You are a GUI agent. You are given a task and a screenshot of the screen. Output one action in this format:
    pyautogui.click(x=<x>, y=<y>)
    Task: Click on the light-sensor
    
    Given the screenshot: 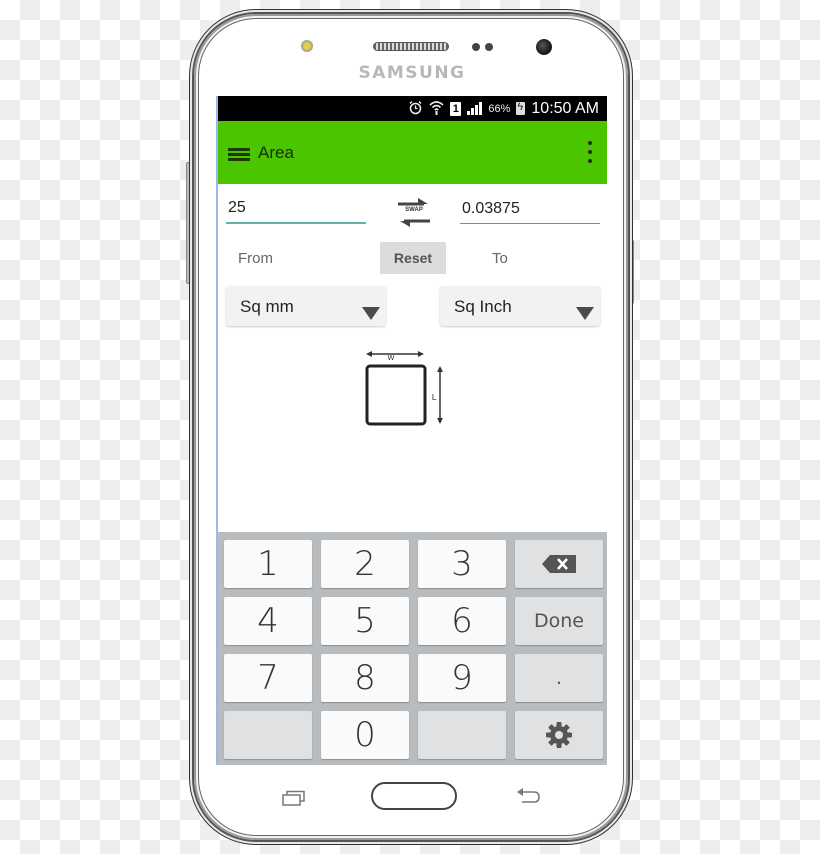 What is the action you would take?
    pyautogui.click(x=489, y=47)
    